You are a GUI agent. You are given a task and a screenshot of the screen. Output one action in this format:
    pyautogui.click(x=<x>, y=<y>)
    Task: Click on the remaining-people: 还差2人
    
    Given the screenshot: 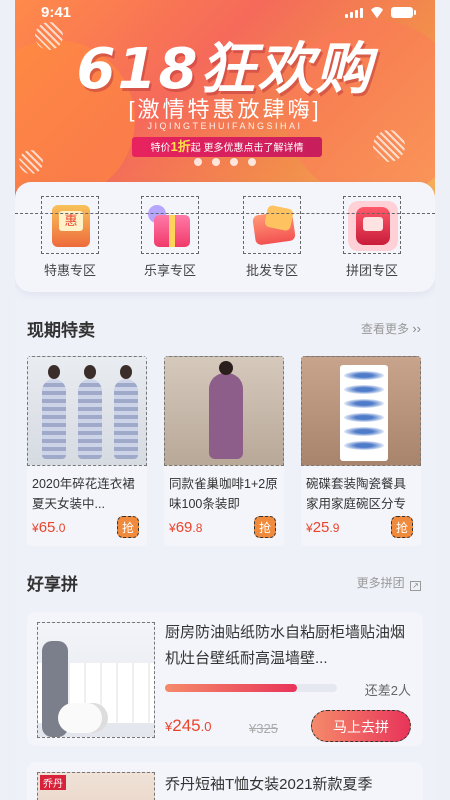 What is the action you would take?
    pyautogui.click(x=387, y=690)
    